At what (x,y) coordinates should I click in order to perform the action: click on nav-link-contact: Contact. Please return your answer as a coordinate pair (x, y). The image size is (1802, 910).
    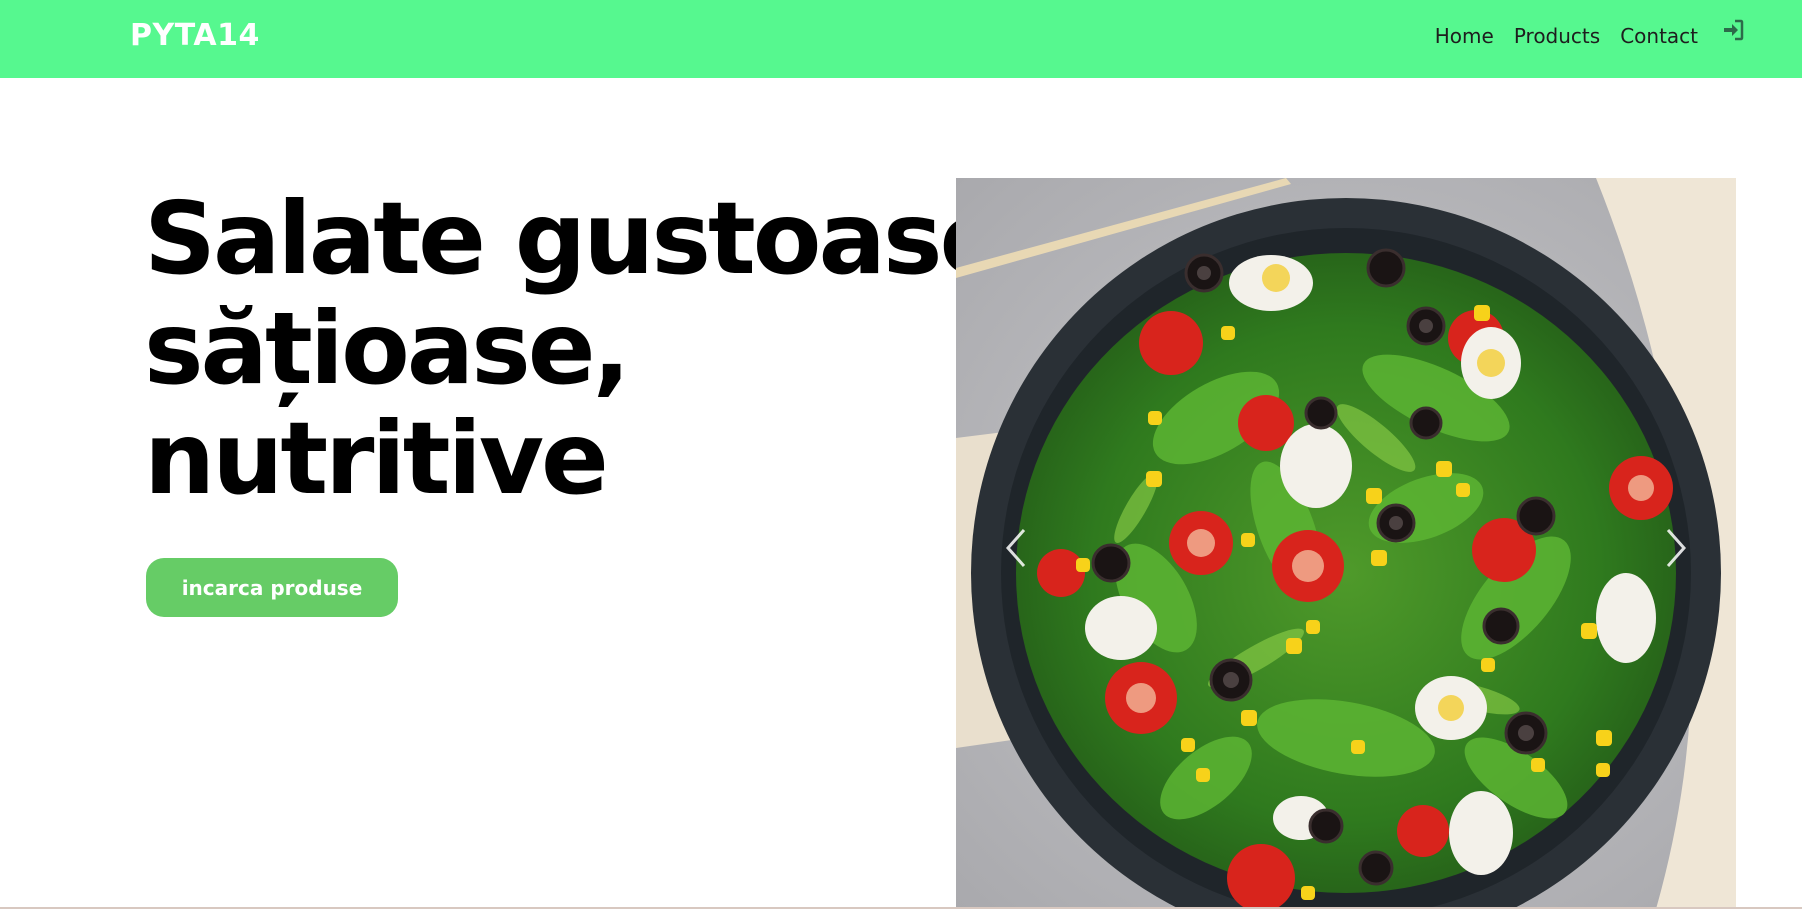
    Looking at the image, I should click on (1659, 36).